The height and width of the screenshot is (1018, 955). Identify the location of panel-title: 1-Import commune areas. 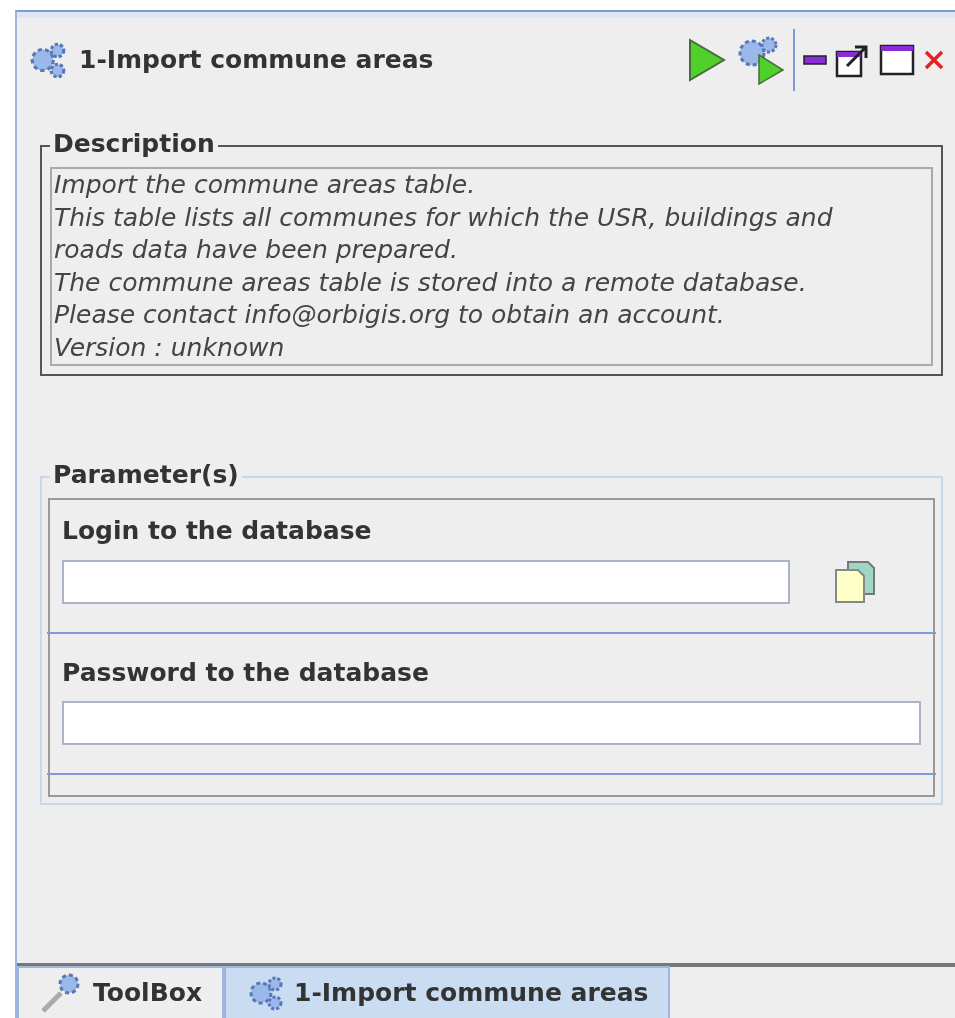
(256, 60).